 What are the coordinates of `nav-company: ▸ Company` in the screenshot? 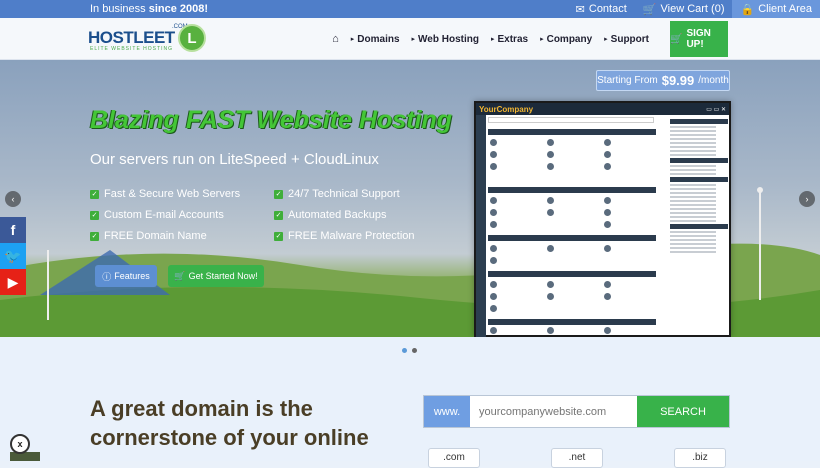 It's located at (566, 39).